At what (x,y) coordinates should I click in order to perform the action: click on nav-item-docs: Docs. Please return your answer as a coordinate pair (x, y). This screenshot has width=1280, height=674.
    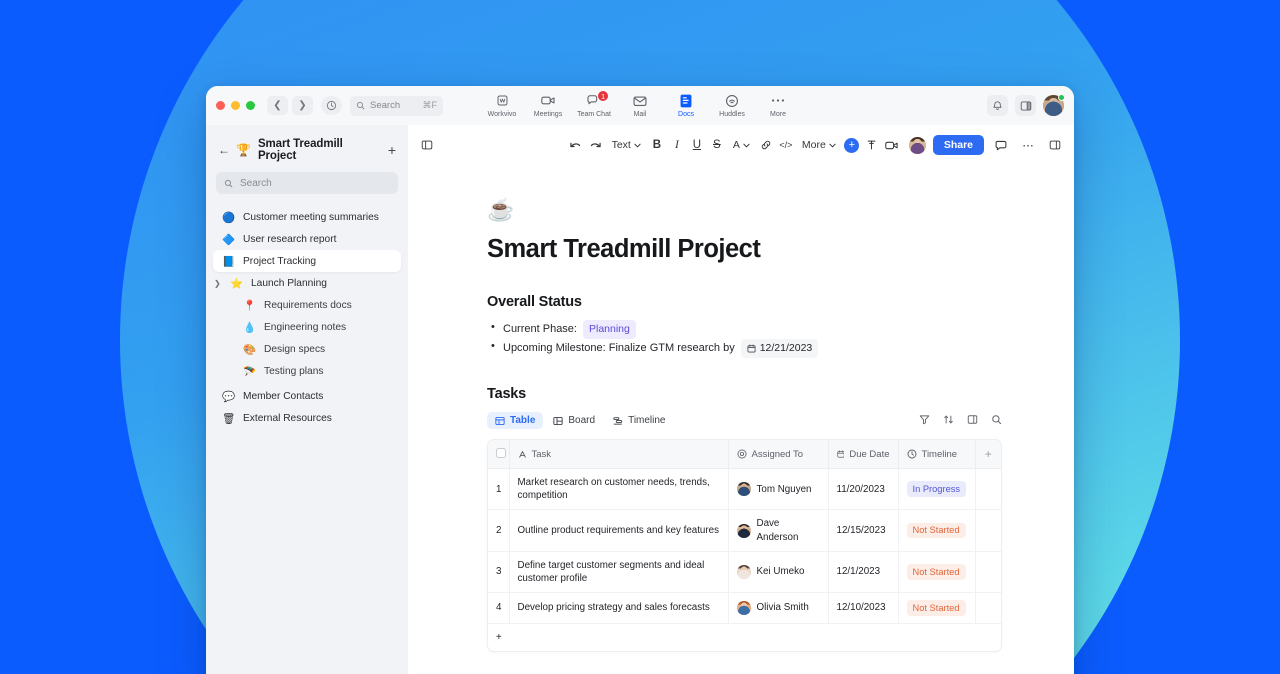
    Looking at the image, I should click on (686, 105).